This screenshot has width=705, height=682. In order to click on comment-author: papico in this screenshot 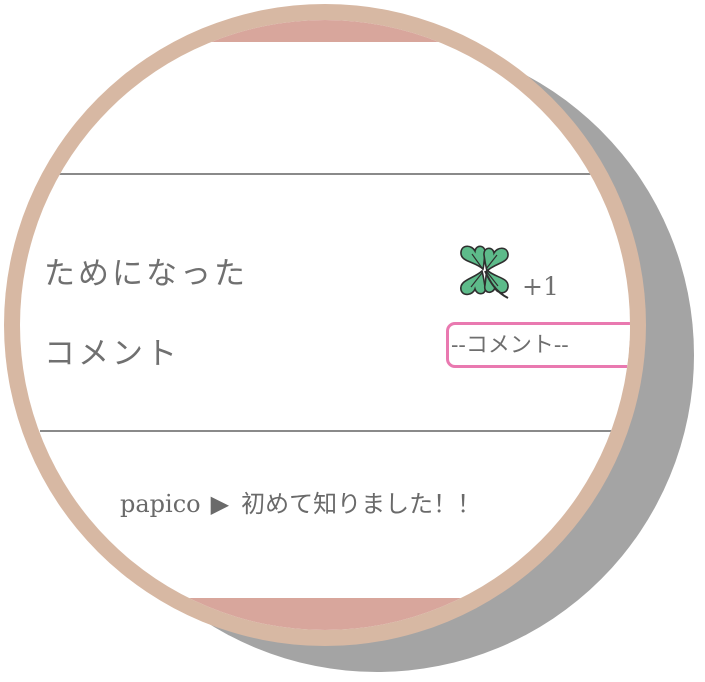, I will do `click(160, 504)`.